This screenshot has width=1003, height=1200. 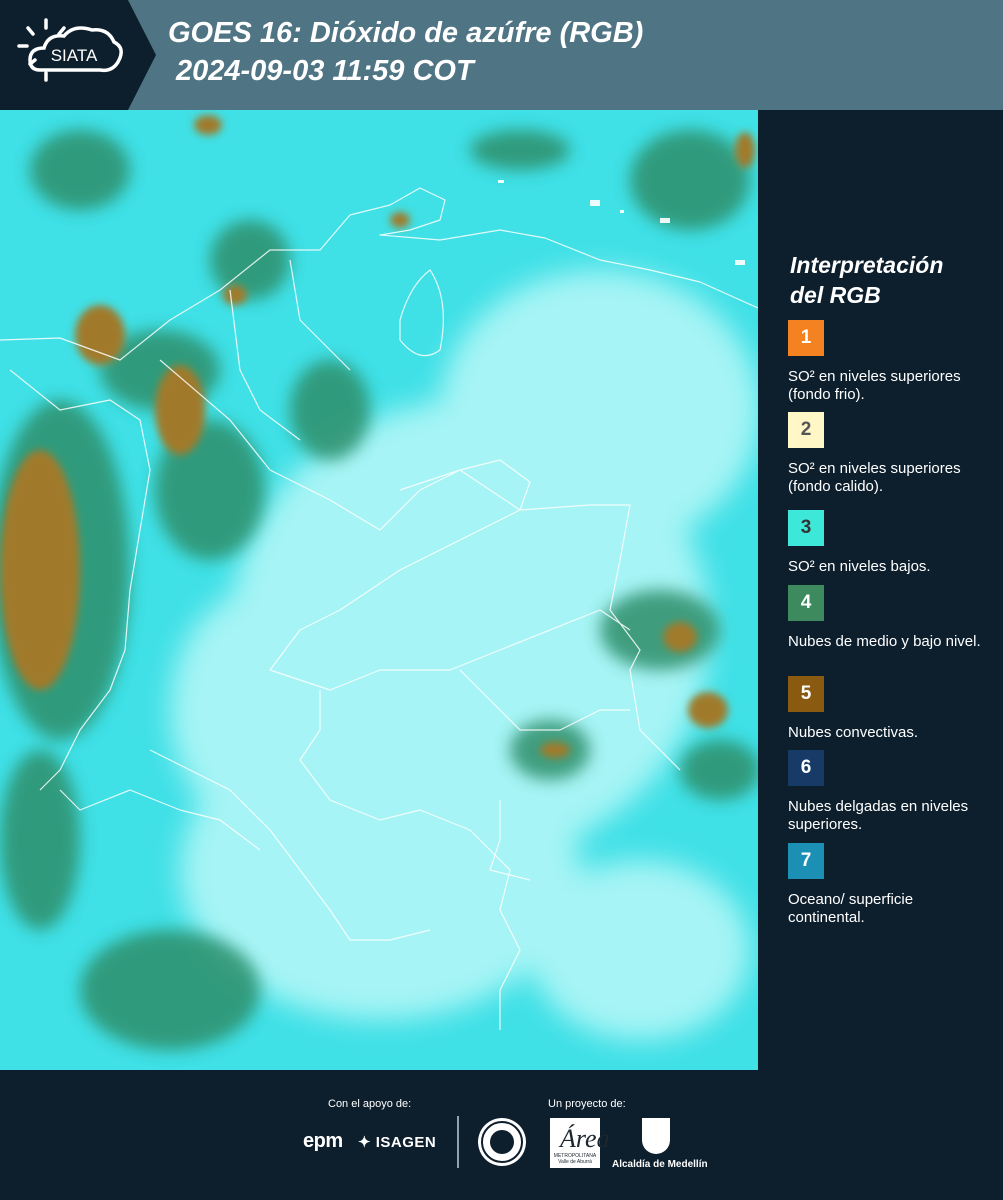 What do you see at coordinates (806, 528) in the screenshot?
I see `legend-swatch: 3` at bounding box center [806, 528].